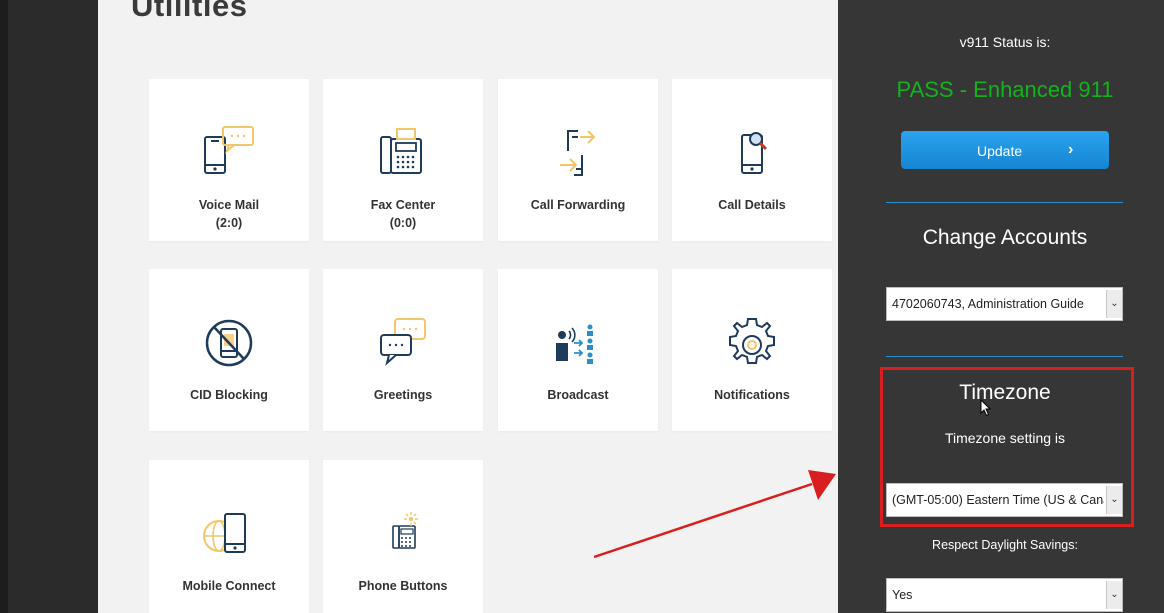 This screenshot has width=1164, height=613. Describe the element at coordinates (998, 500) in the screenshot. I see `timezone-select-value: (GMT-05:00) Eastern Time (US & Canada)` at that location.